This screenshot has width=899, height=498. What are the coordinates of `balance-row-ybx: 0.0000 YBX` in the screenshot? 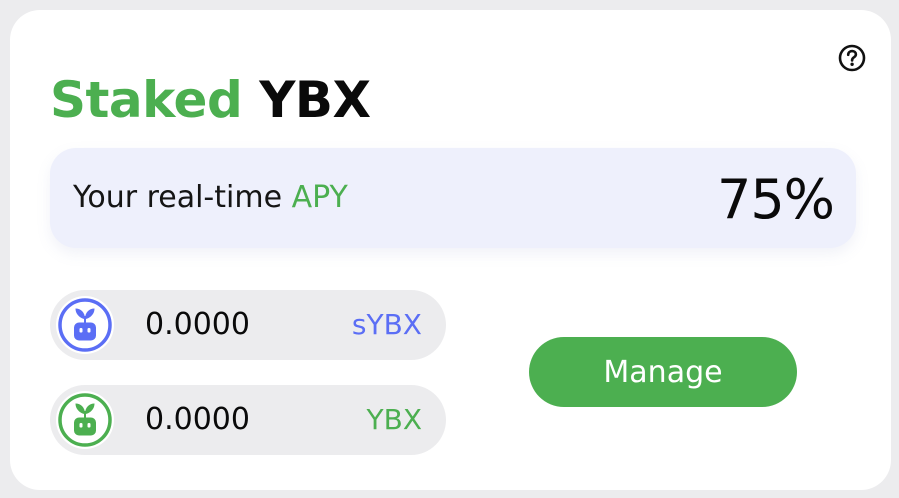 It's located at (248, 420).